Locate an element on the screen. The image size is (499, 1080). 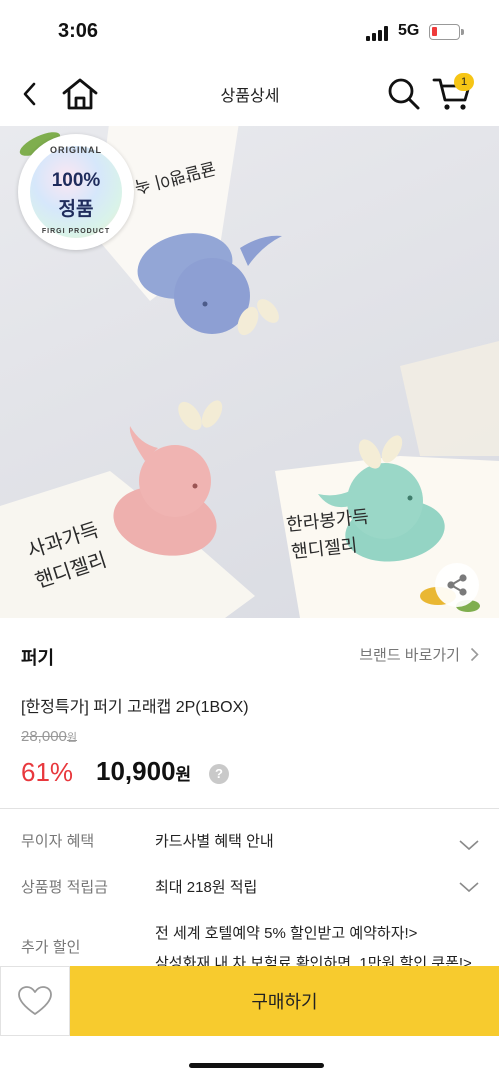
home-icon is located at coordinates (80, 94).